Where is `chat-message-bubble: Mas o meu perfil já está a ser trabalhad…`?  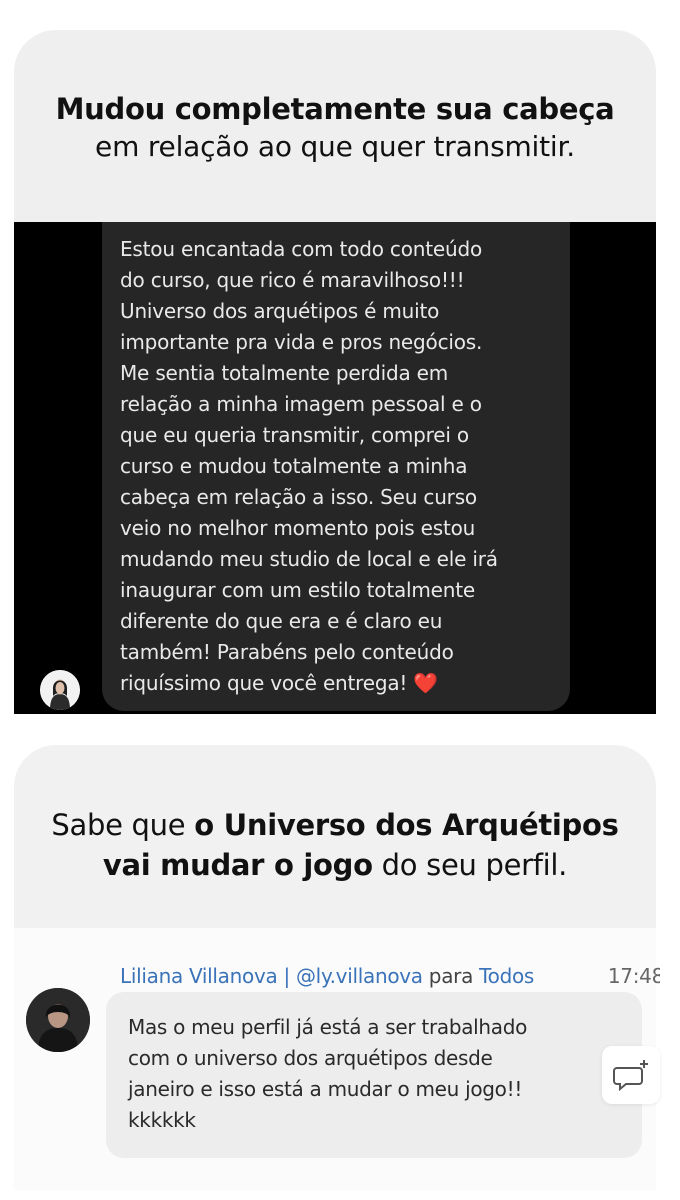 chat-message-bubble: Mas o meu perfil já está a ser trabalhad… is located at coordinates (374, 1075).